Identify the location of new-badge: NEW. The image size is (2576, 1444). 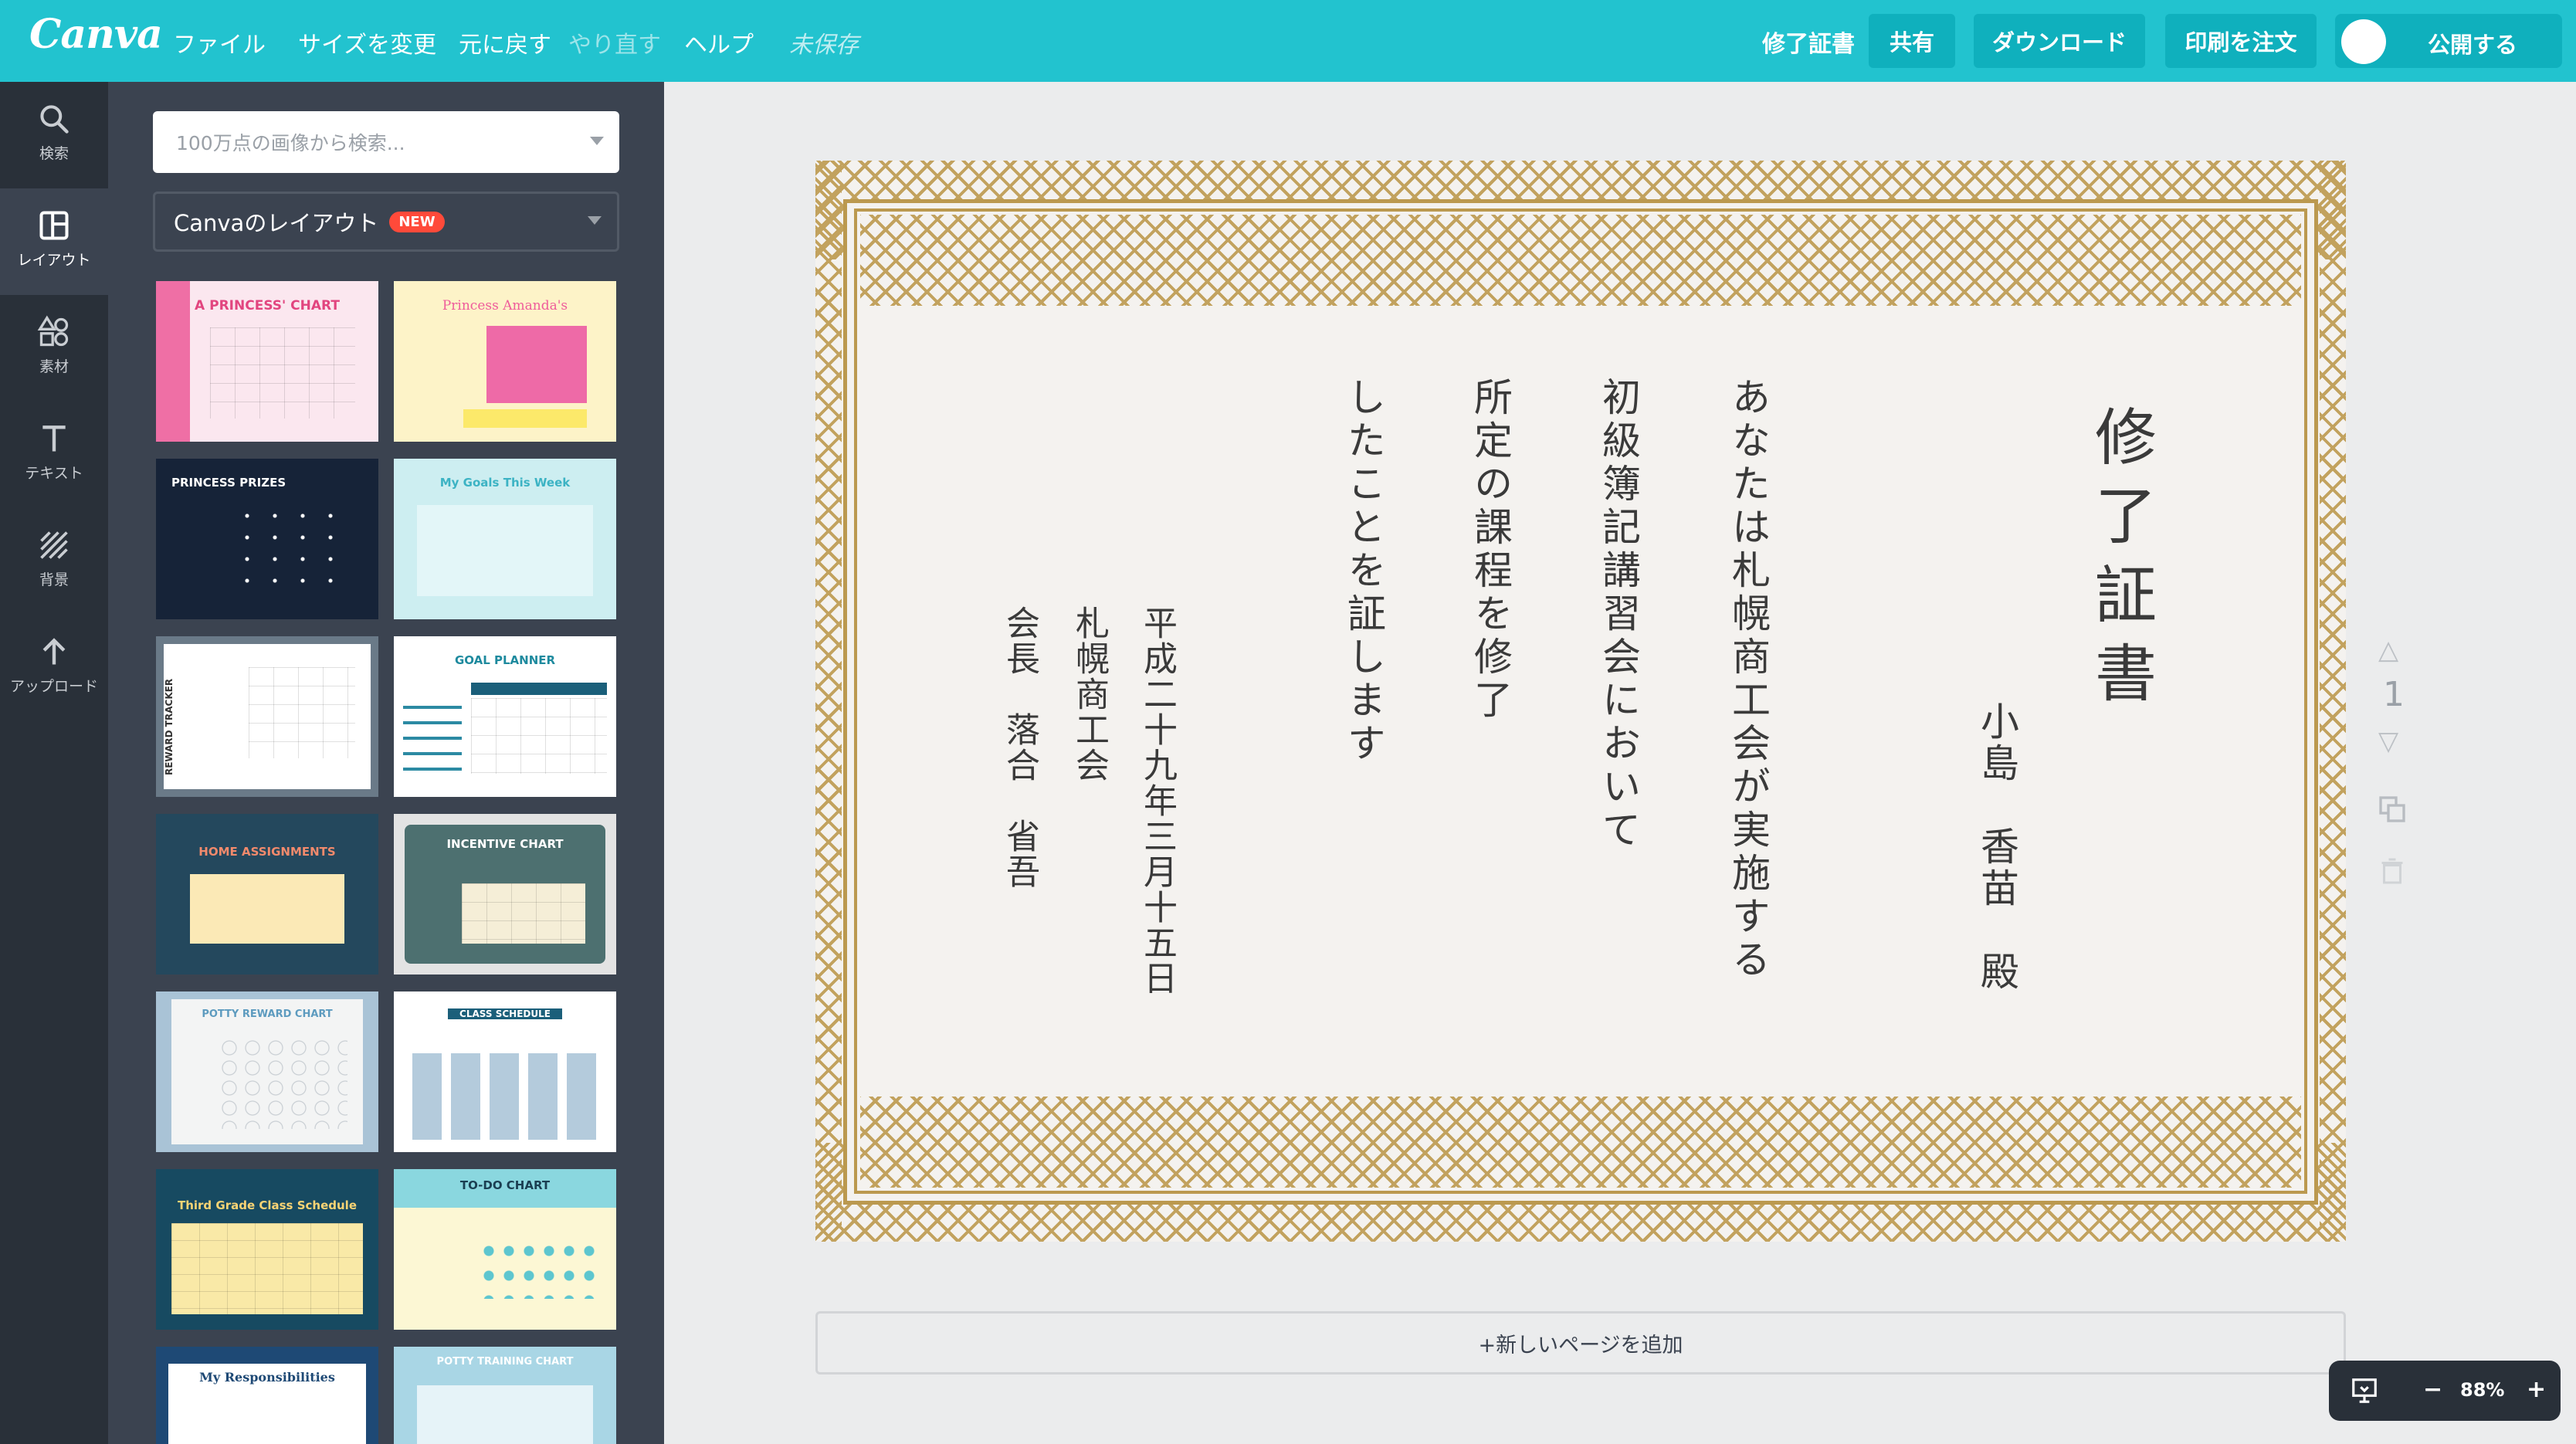
(417, 221).